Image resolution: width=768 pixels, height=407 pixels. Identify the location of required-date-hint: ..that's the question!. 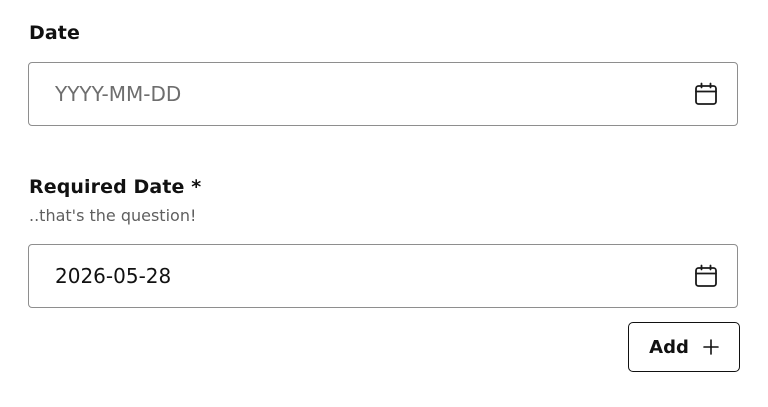
(113, 215).